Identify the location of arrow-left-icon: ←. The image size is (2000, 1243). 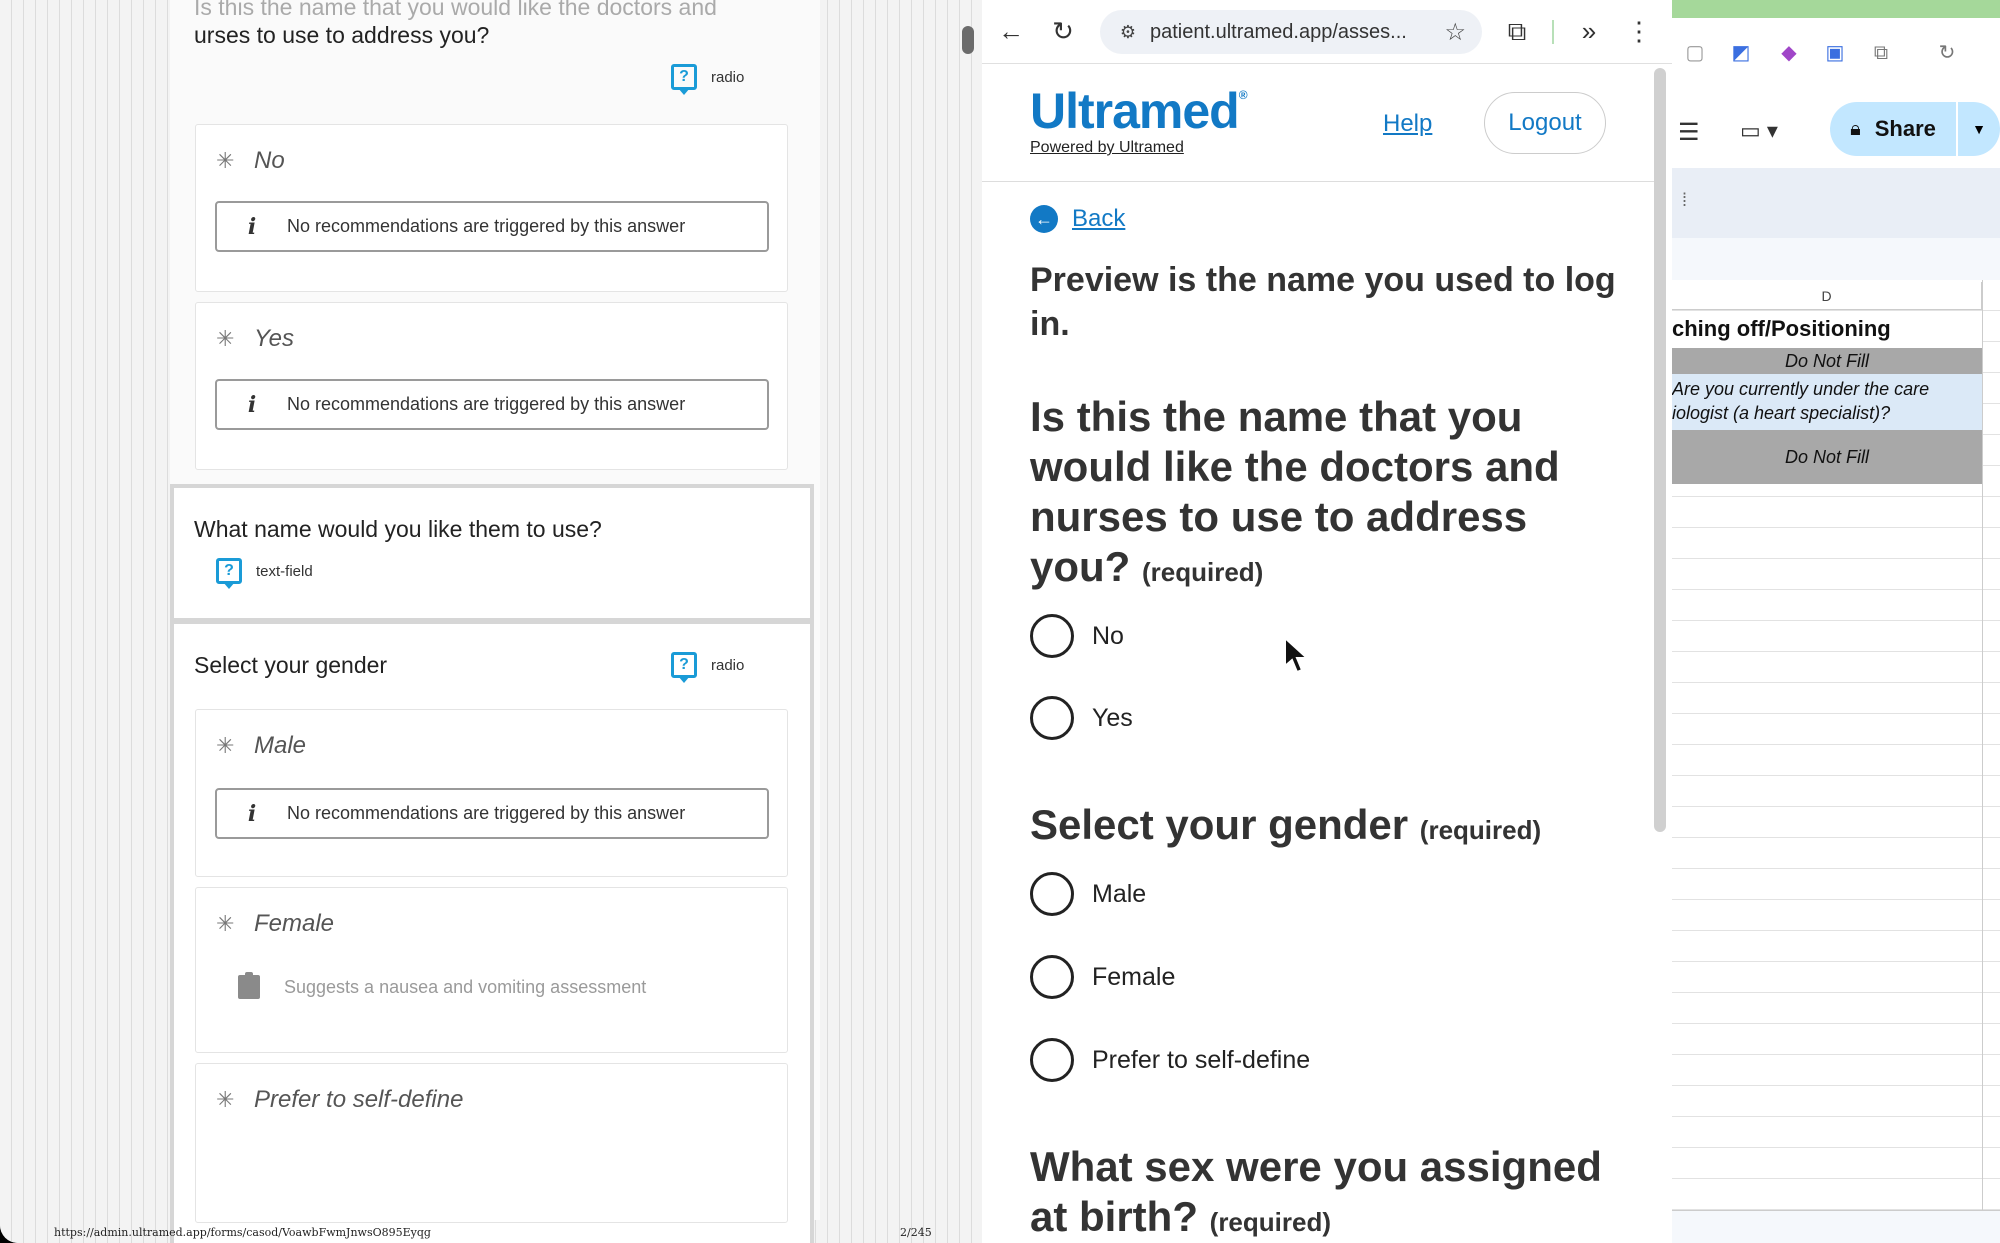
(1011, 31).